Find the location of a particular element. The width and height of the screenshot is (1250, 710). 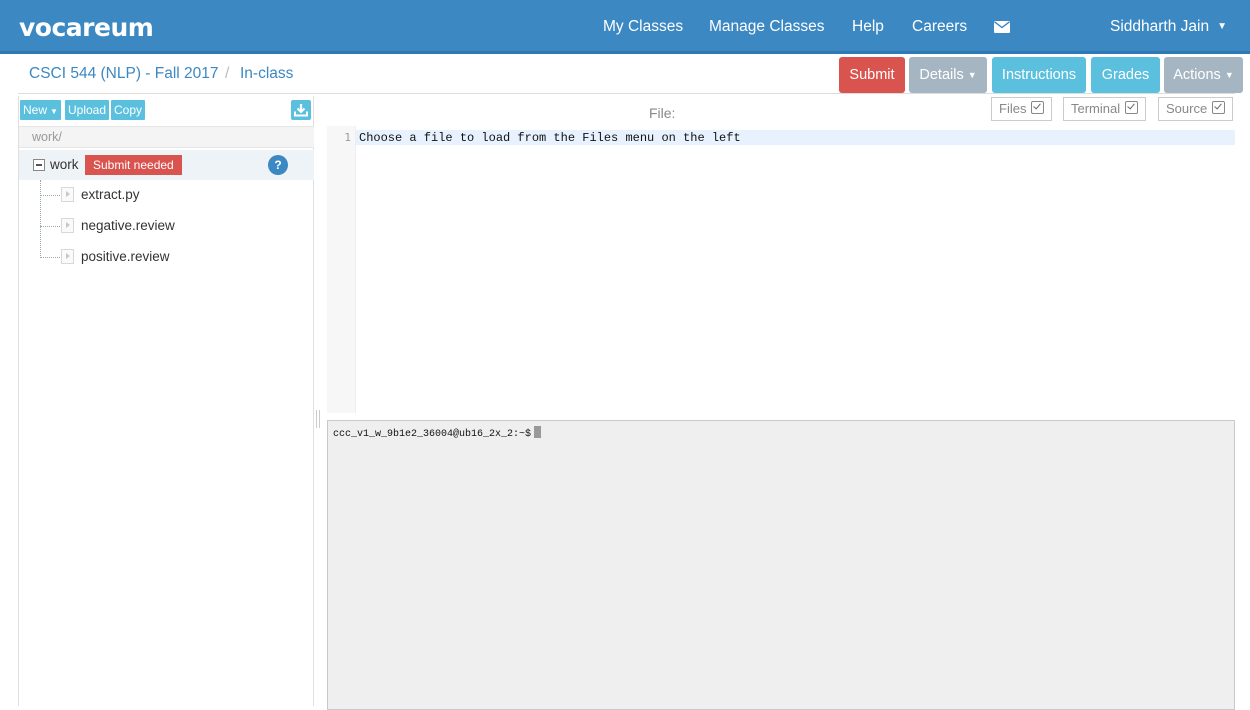

details-dropdown-button: Details ▼ is located at coordinates (948, 75).